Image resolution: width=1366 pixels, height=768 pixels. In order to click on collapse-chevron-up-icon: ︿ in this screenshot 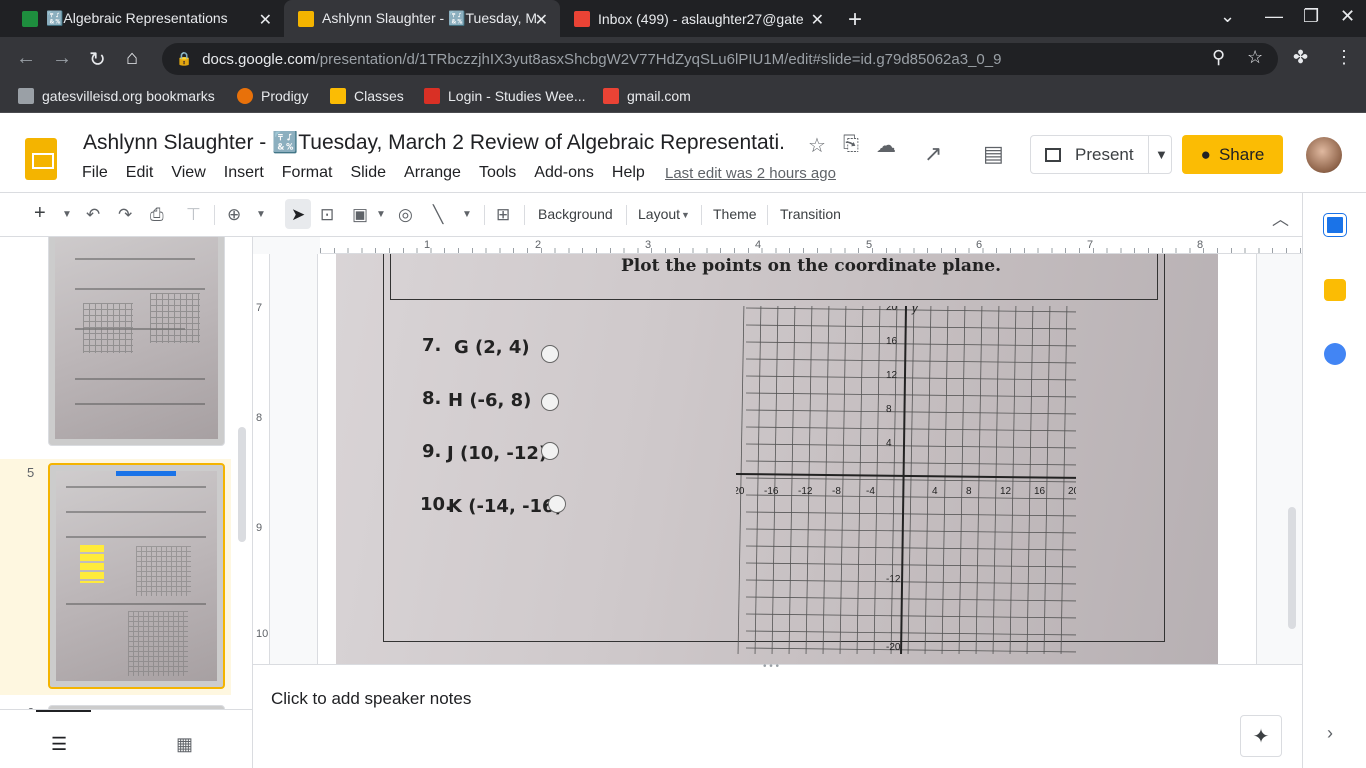, I will do `click(1280, 217)`.